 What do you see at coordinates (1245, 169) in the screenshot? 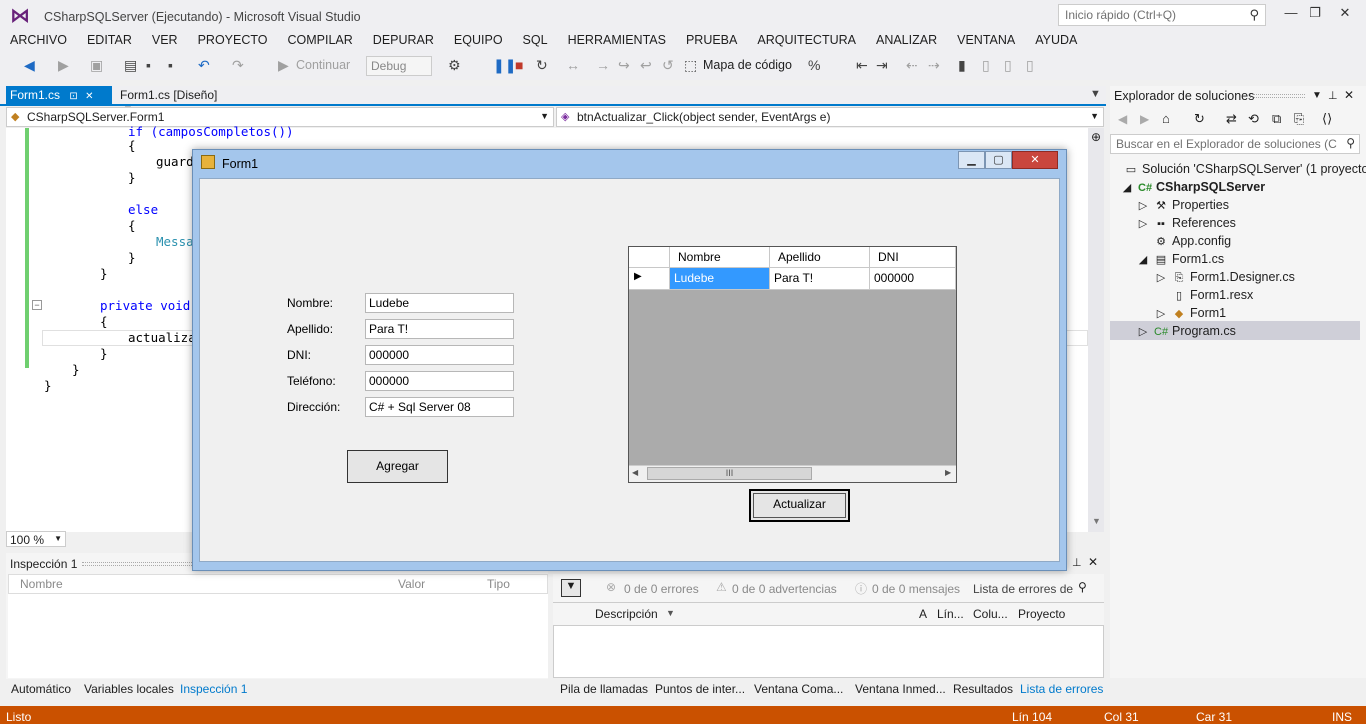
I see `tree-item-solution: ▭ Solución 'CSharpSQLServer' (1 proyecto)` at bounding box center [1245, 169].